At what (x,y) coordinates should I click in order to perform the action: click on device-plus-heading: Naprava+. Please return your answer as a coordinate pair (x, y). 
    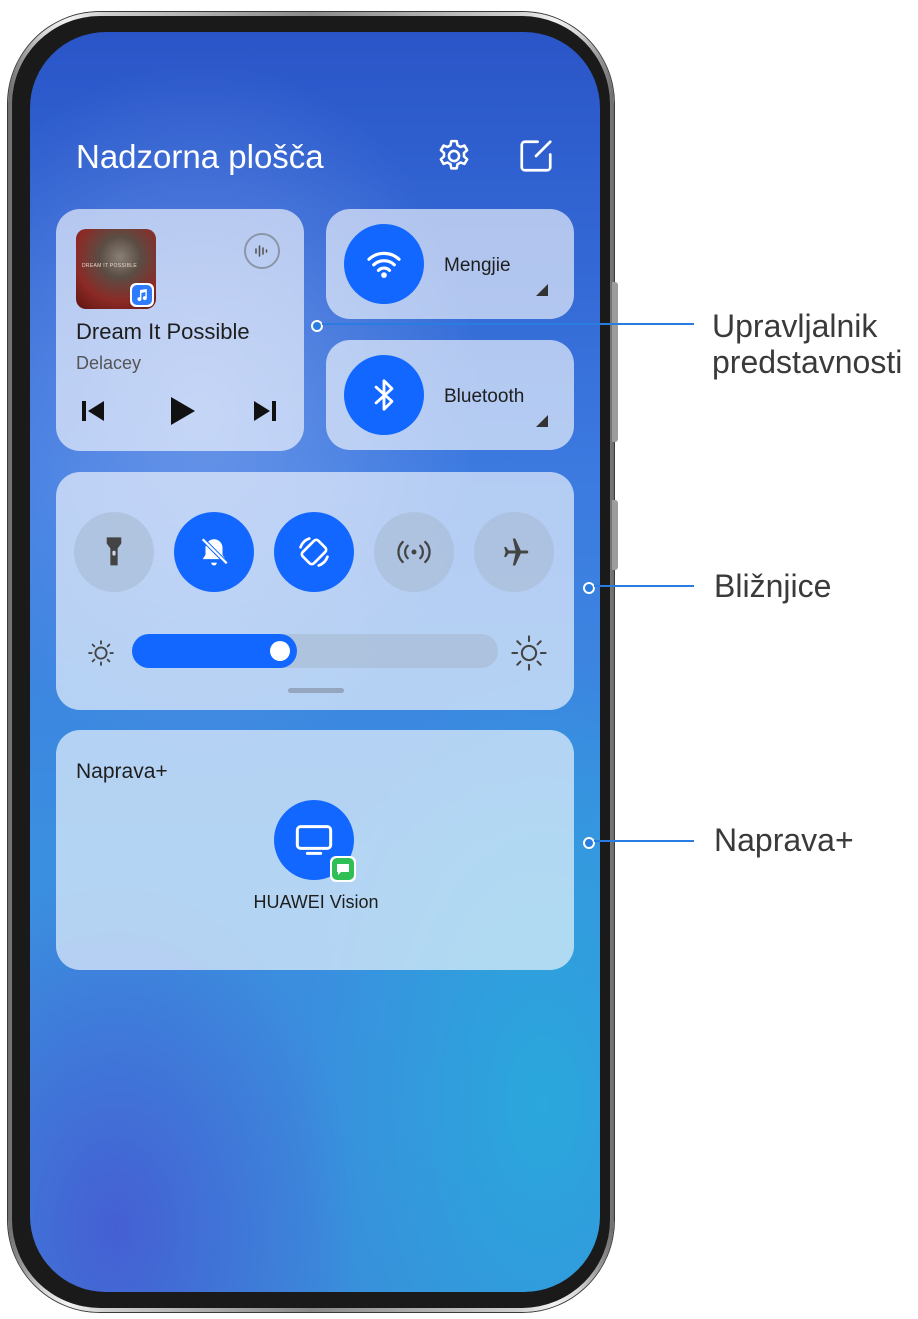
    Looking at the image, I should click on (122, 771).